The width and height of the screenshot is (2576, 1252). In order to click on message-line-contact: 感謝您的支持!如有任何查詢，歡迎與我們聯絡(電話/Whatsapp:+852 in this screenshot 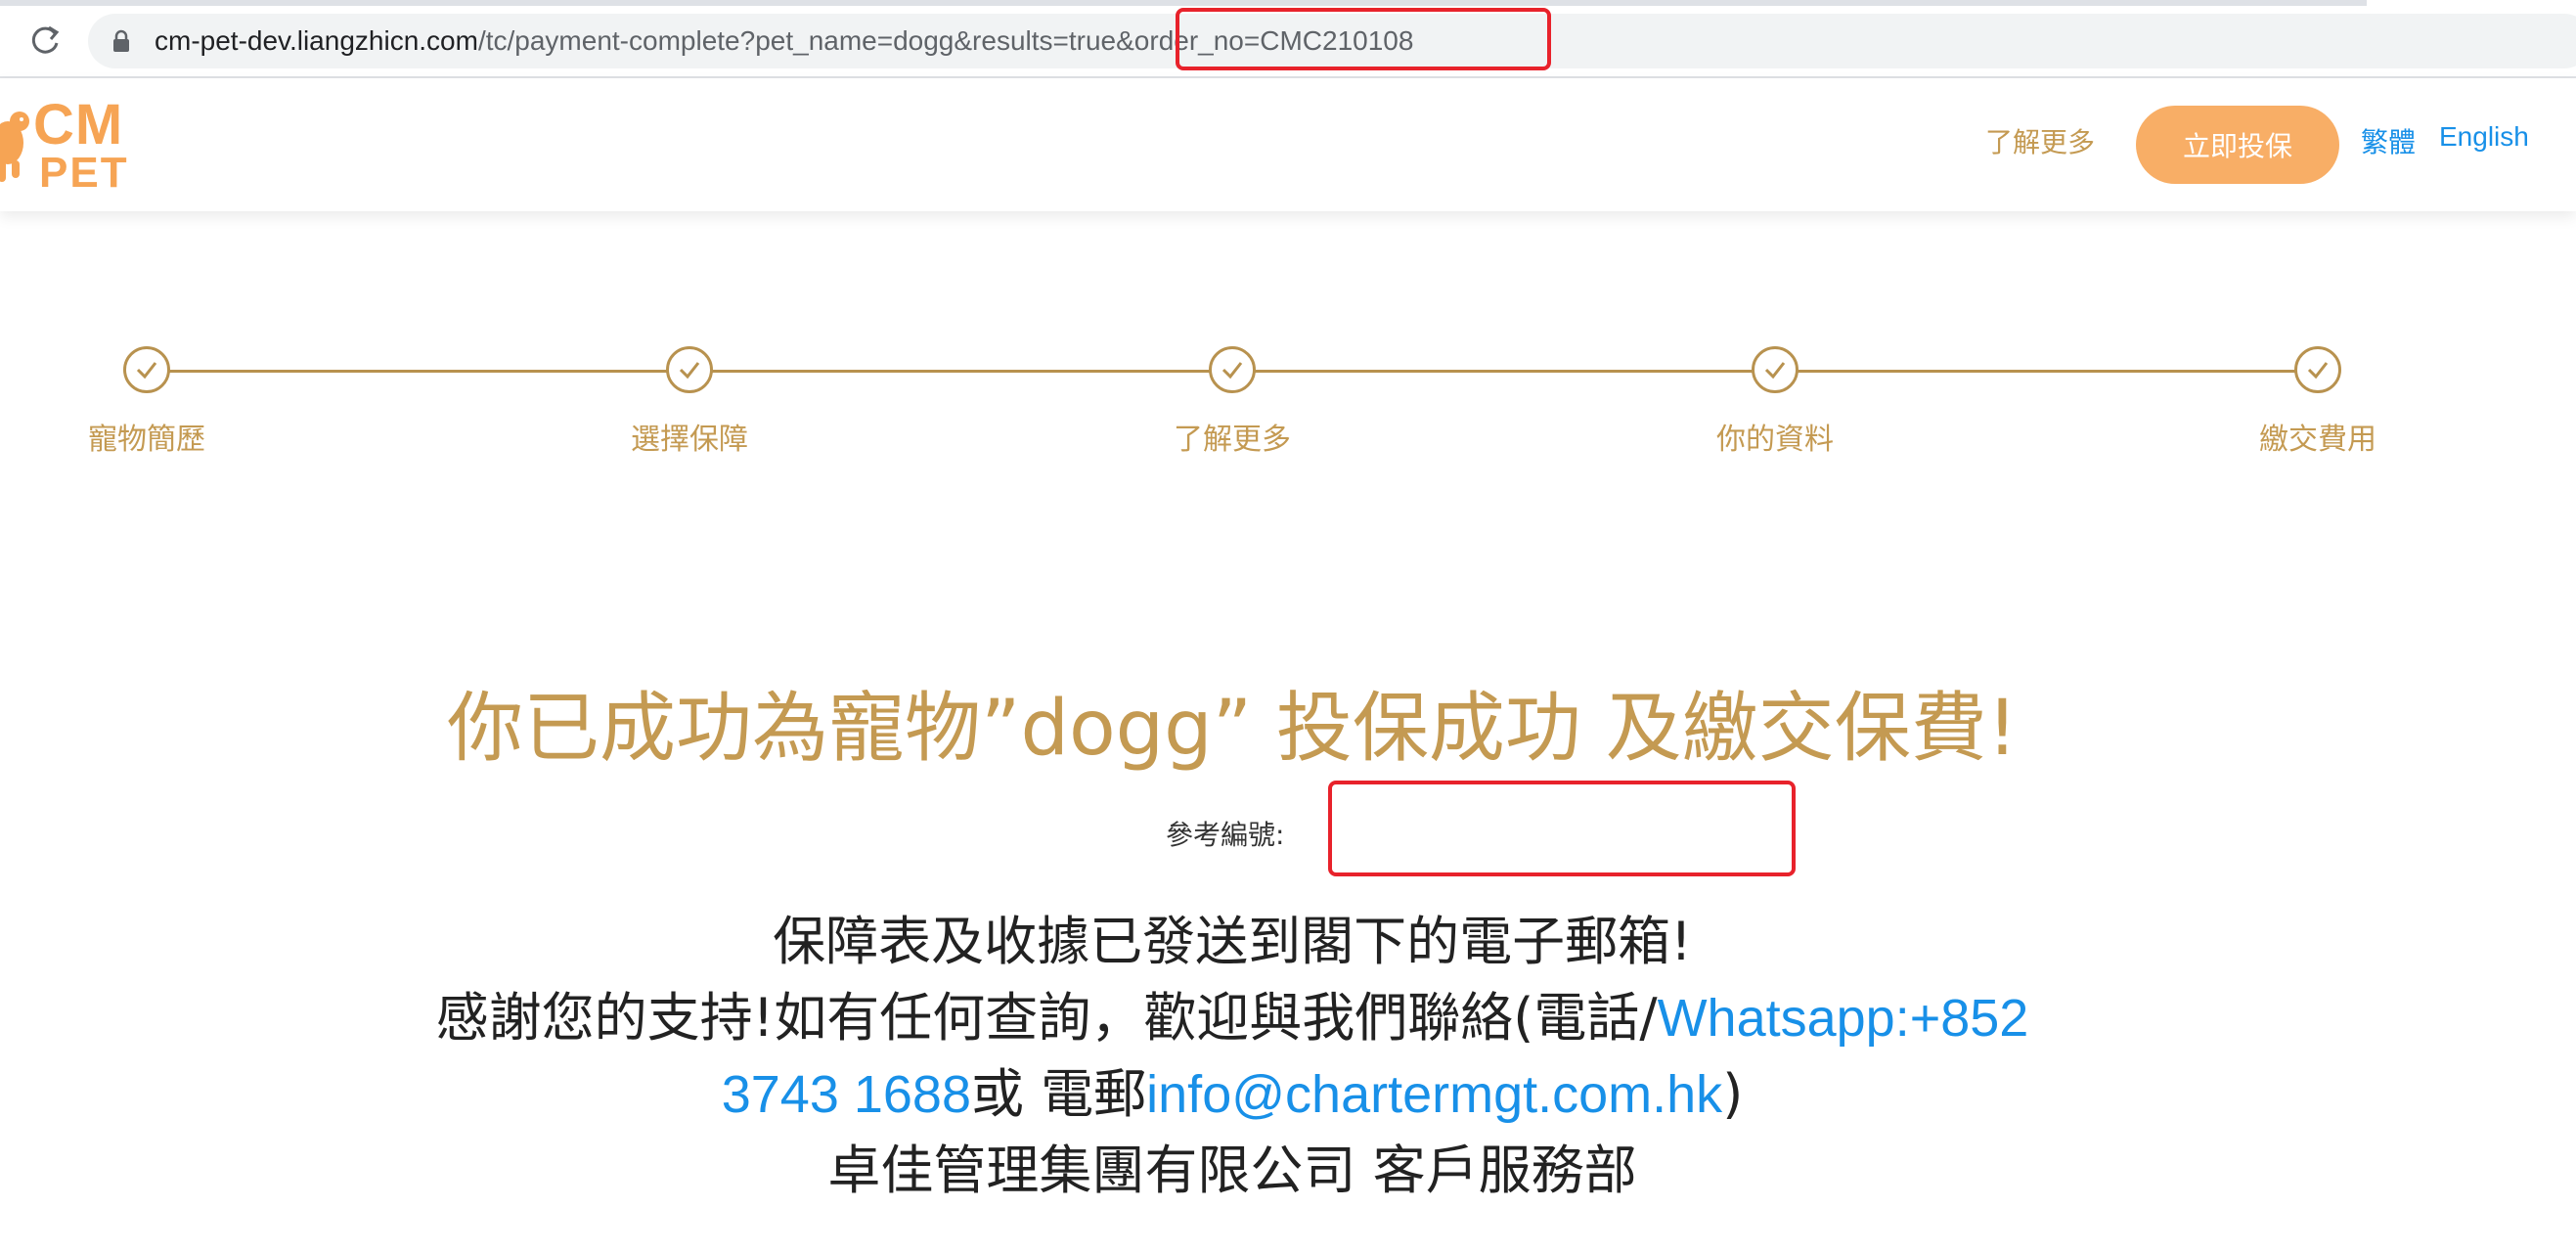, I will do `click(1232, 1013)`.